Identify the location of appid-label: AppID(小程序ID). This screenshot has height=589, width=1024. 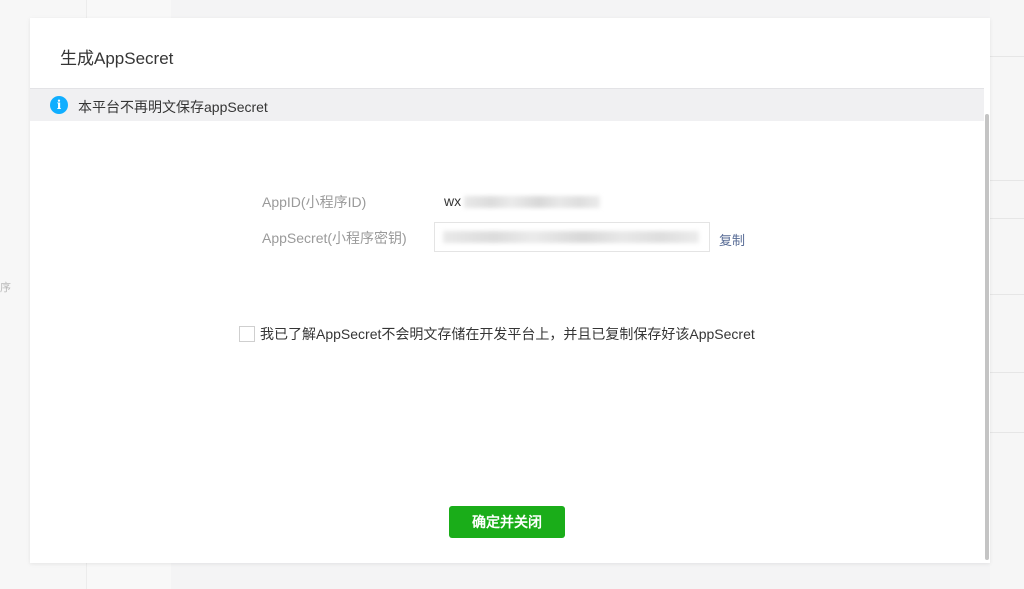
(314, 202).